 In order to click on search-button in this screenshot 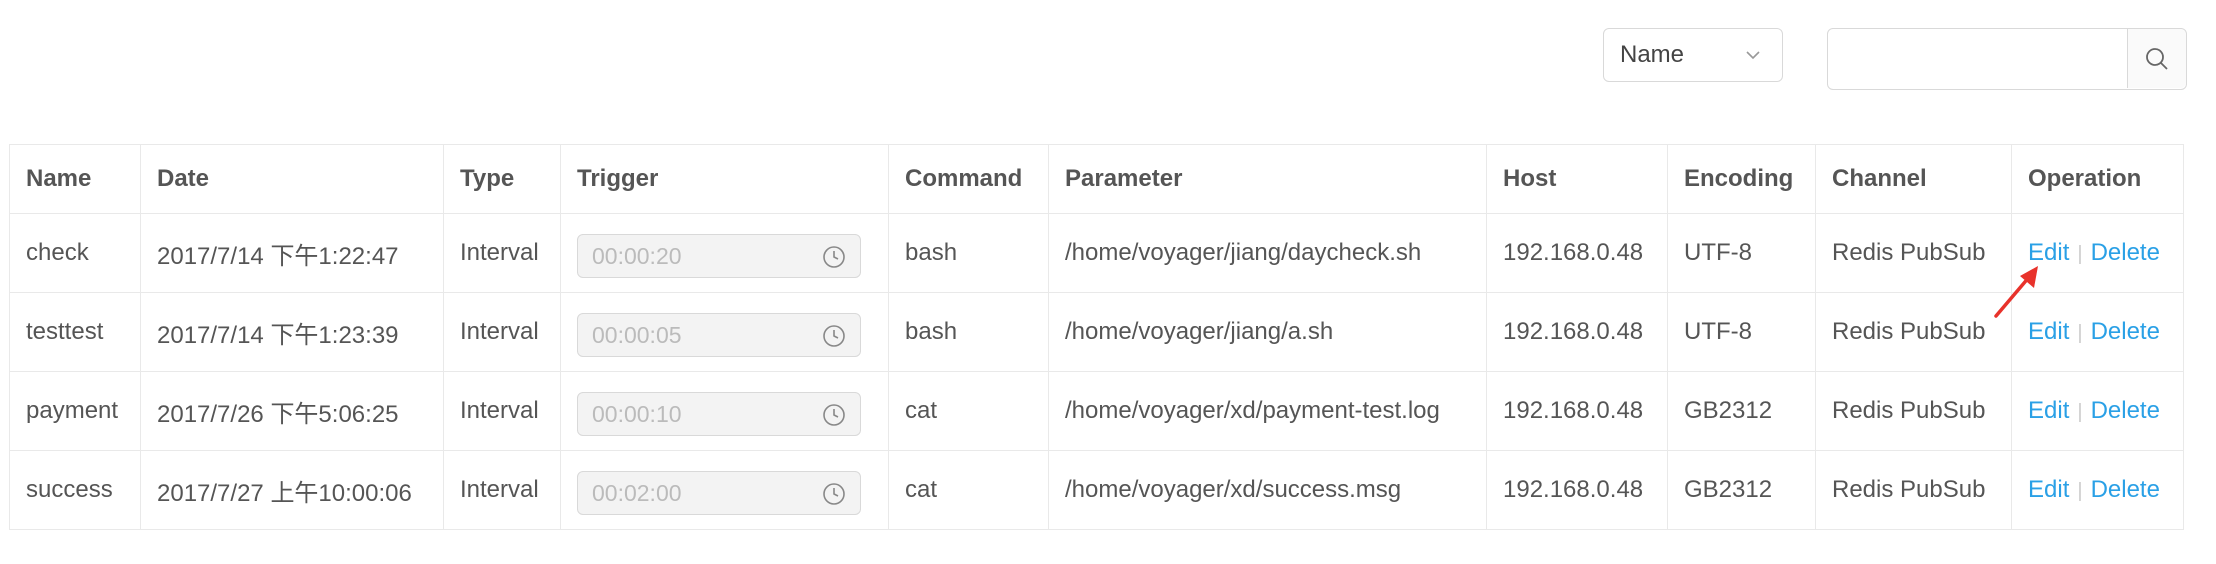, I will do `click(2156, 58)`.